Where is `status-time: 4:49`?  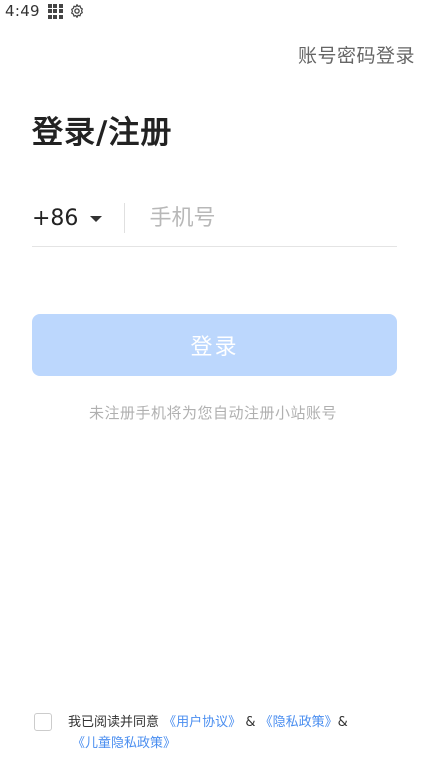 status-time: 4:49 is located at coordinates (22, 11).